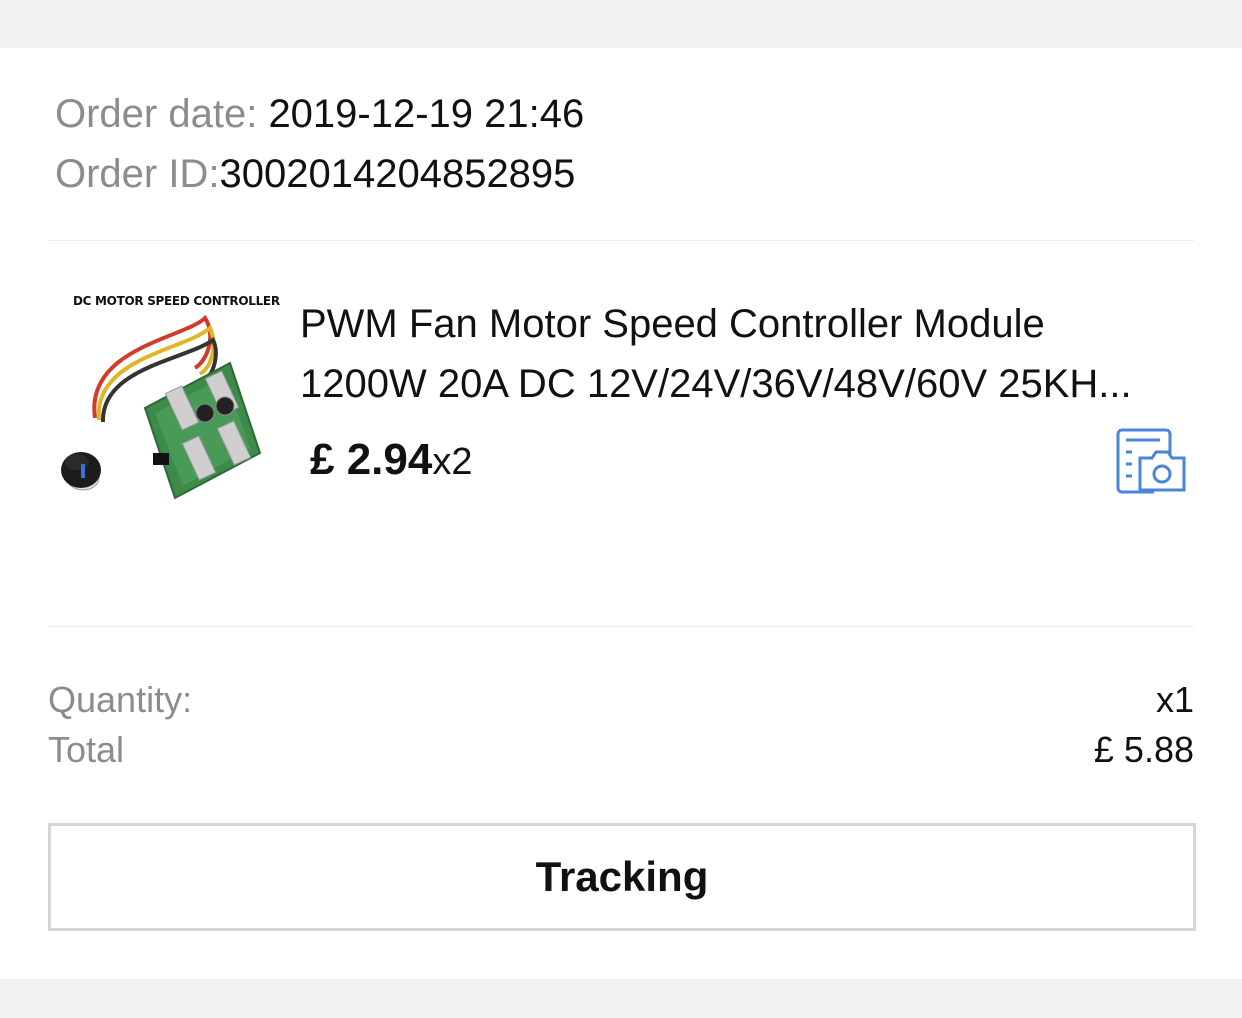  I want to click on tracking-button: Tracking, so click(622, 877).